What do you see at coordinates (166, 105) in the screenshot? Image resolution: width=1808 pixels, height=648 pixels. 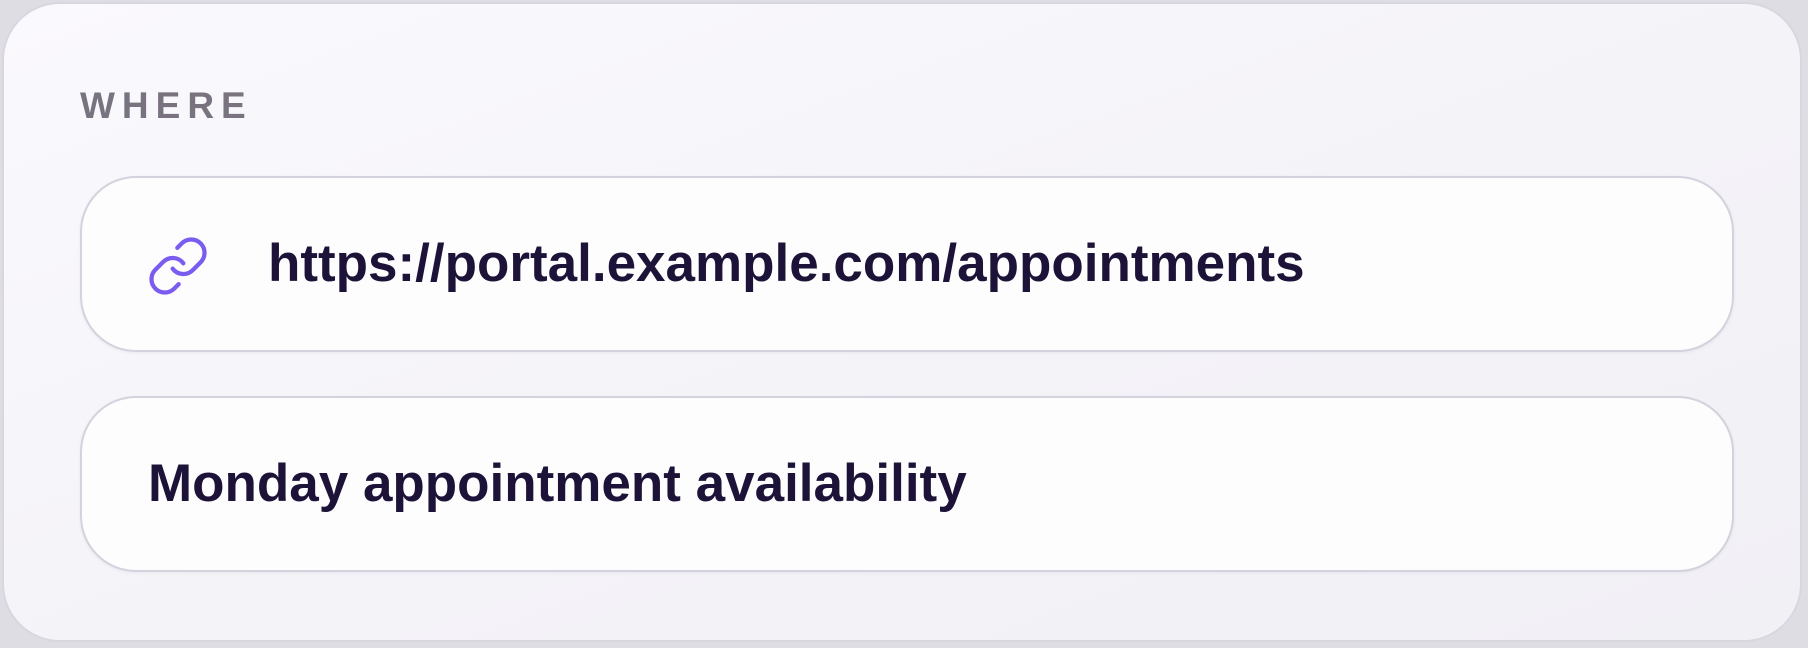 I see `section-label-where: WHERE` at bounding box center [166, 105].